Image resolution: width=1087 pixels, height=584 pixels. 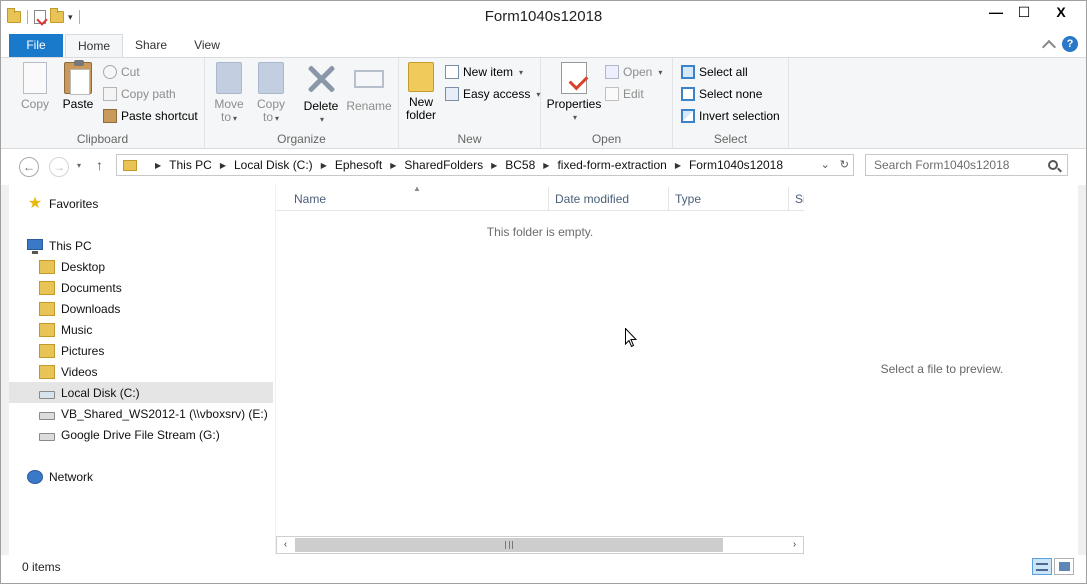 I want to click on forward-button: →, so click(x=59, y=167).